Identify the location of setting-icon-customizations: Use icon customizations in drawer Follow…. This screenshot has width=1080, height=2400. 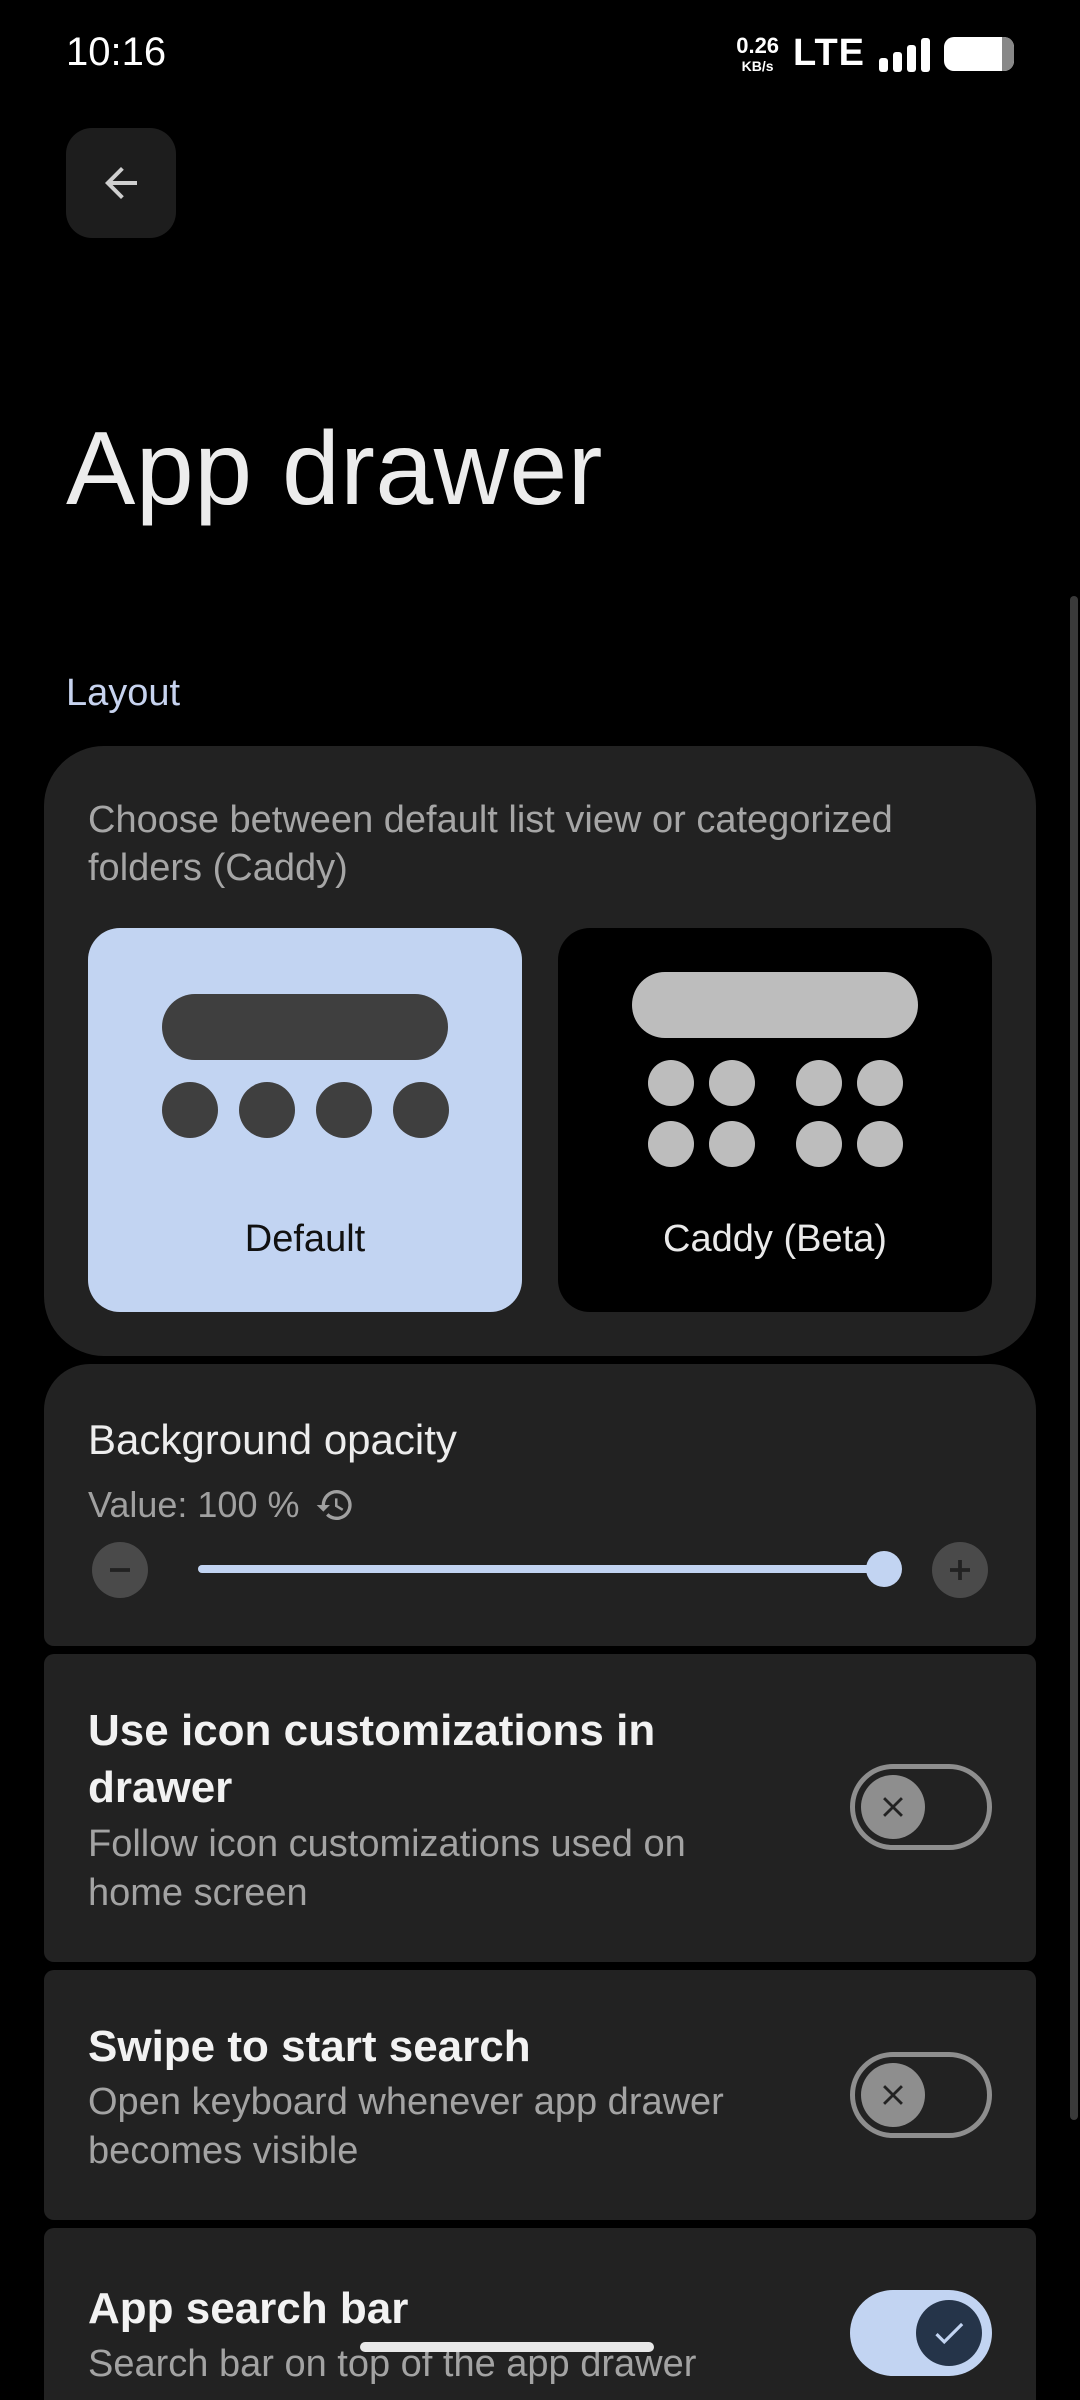
(540, 1808).